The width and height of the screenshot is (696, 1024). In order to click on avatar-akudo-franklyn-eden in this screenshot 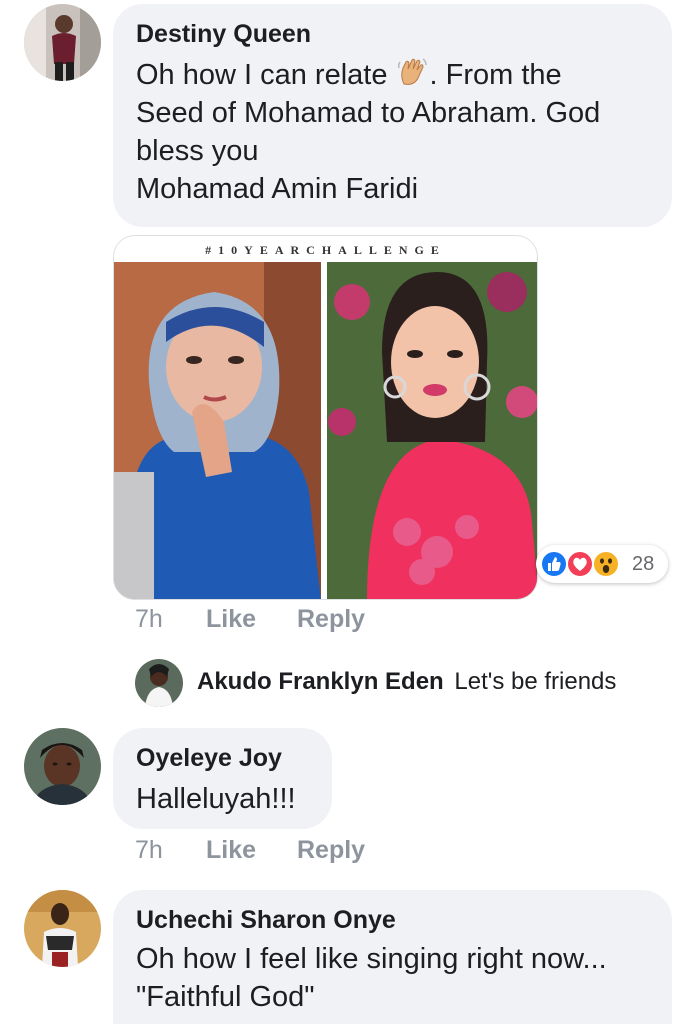, I will do `click(159, 683)`.